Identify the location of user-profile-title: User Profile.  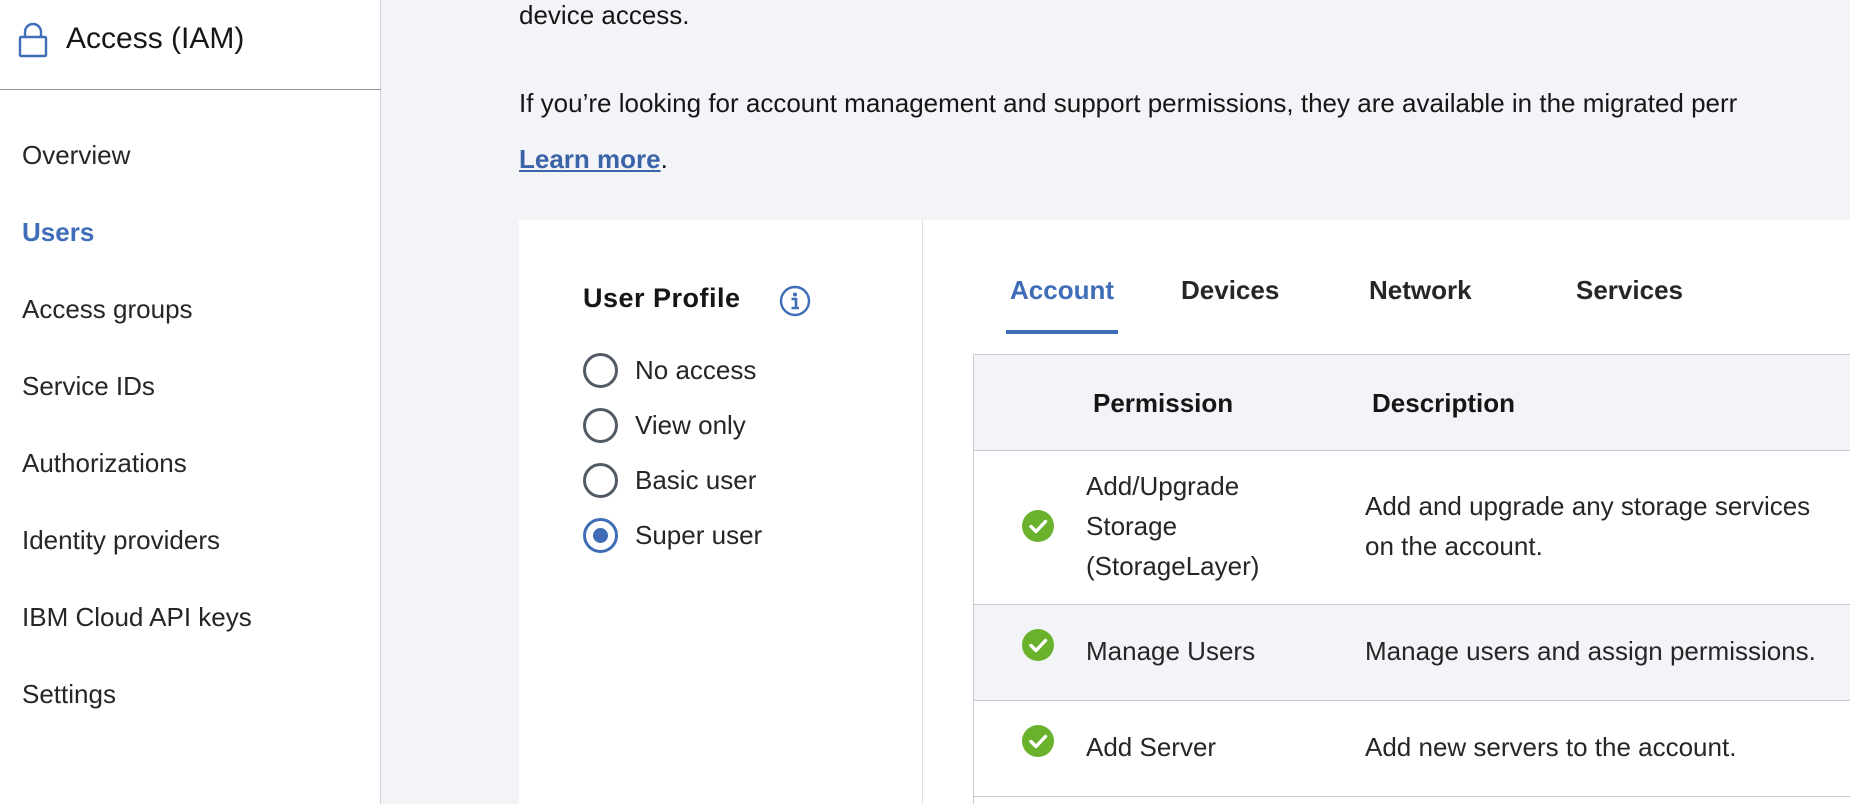
(662, 298).